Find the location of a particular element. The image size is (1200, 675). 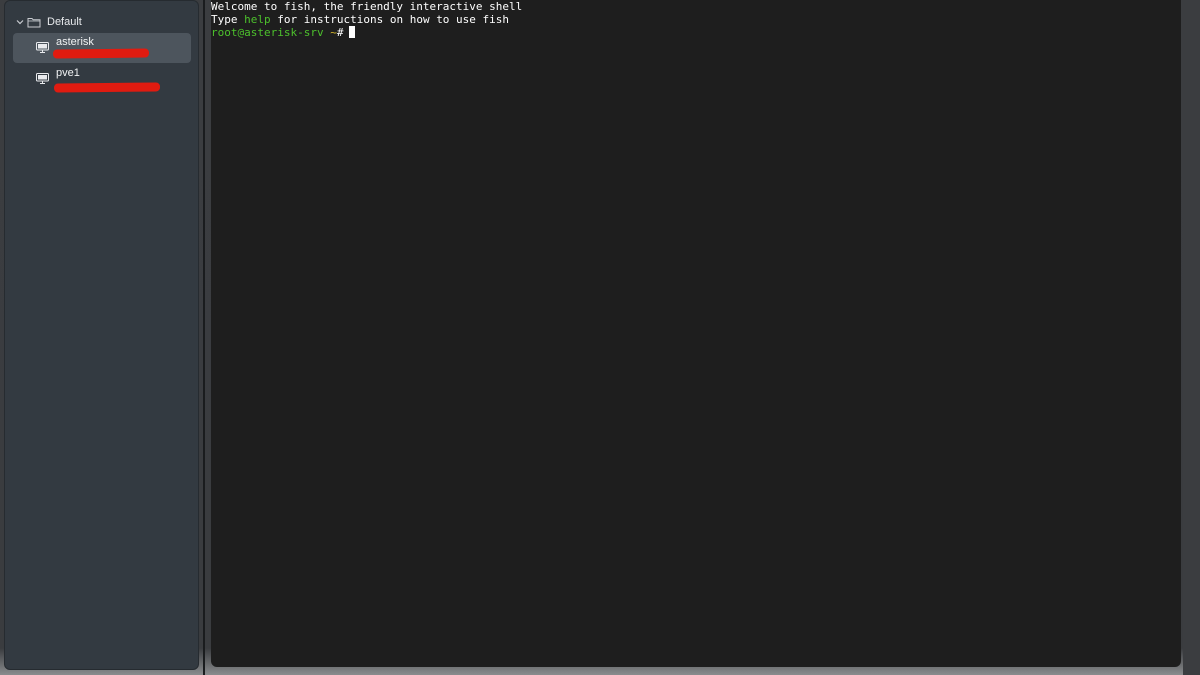

text-cursor is located at coordinates (352, 32).